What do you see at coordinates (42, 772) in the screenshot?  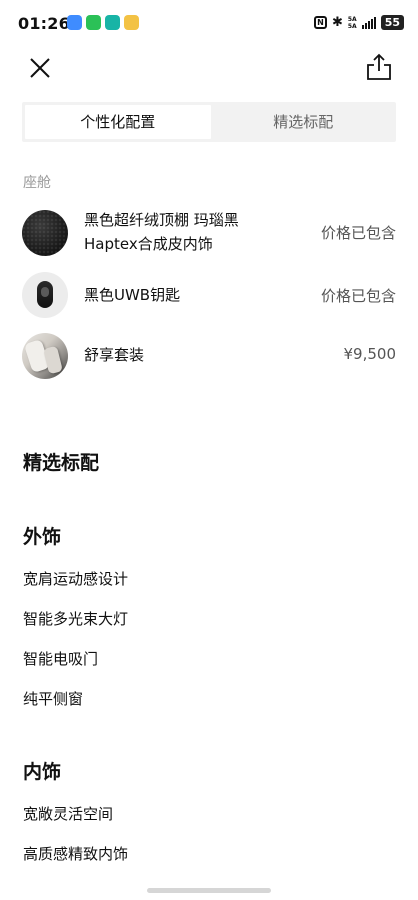 I see `interior-heading: 内饰` at bounding box center [42, 772].